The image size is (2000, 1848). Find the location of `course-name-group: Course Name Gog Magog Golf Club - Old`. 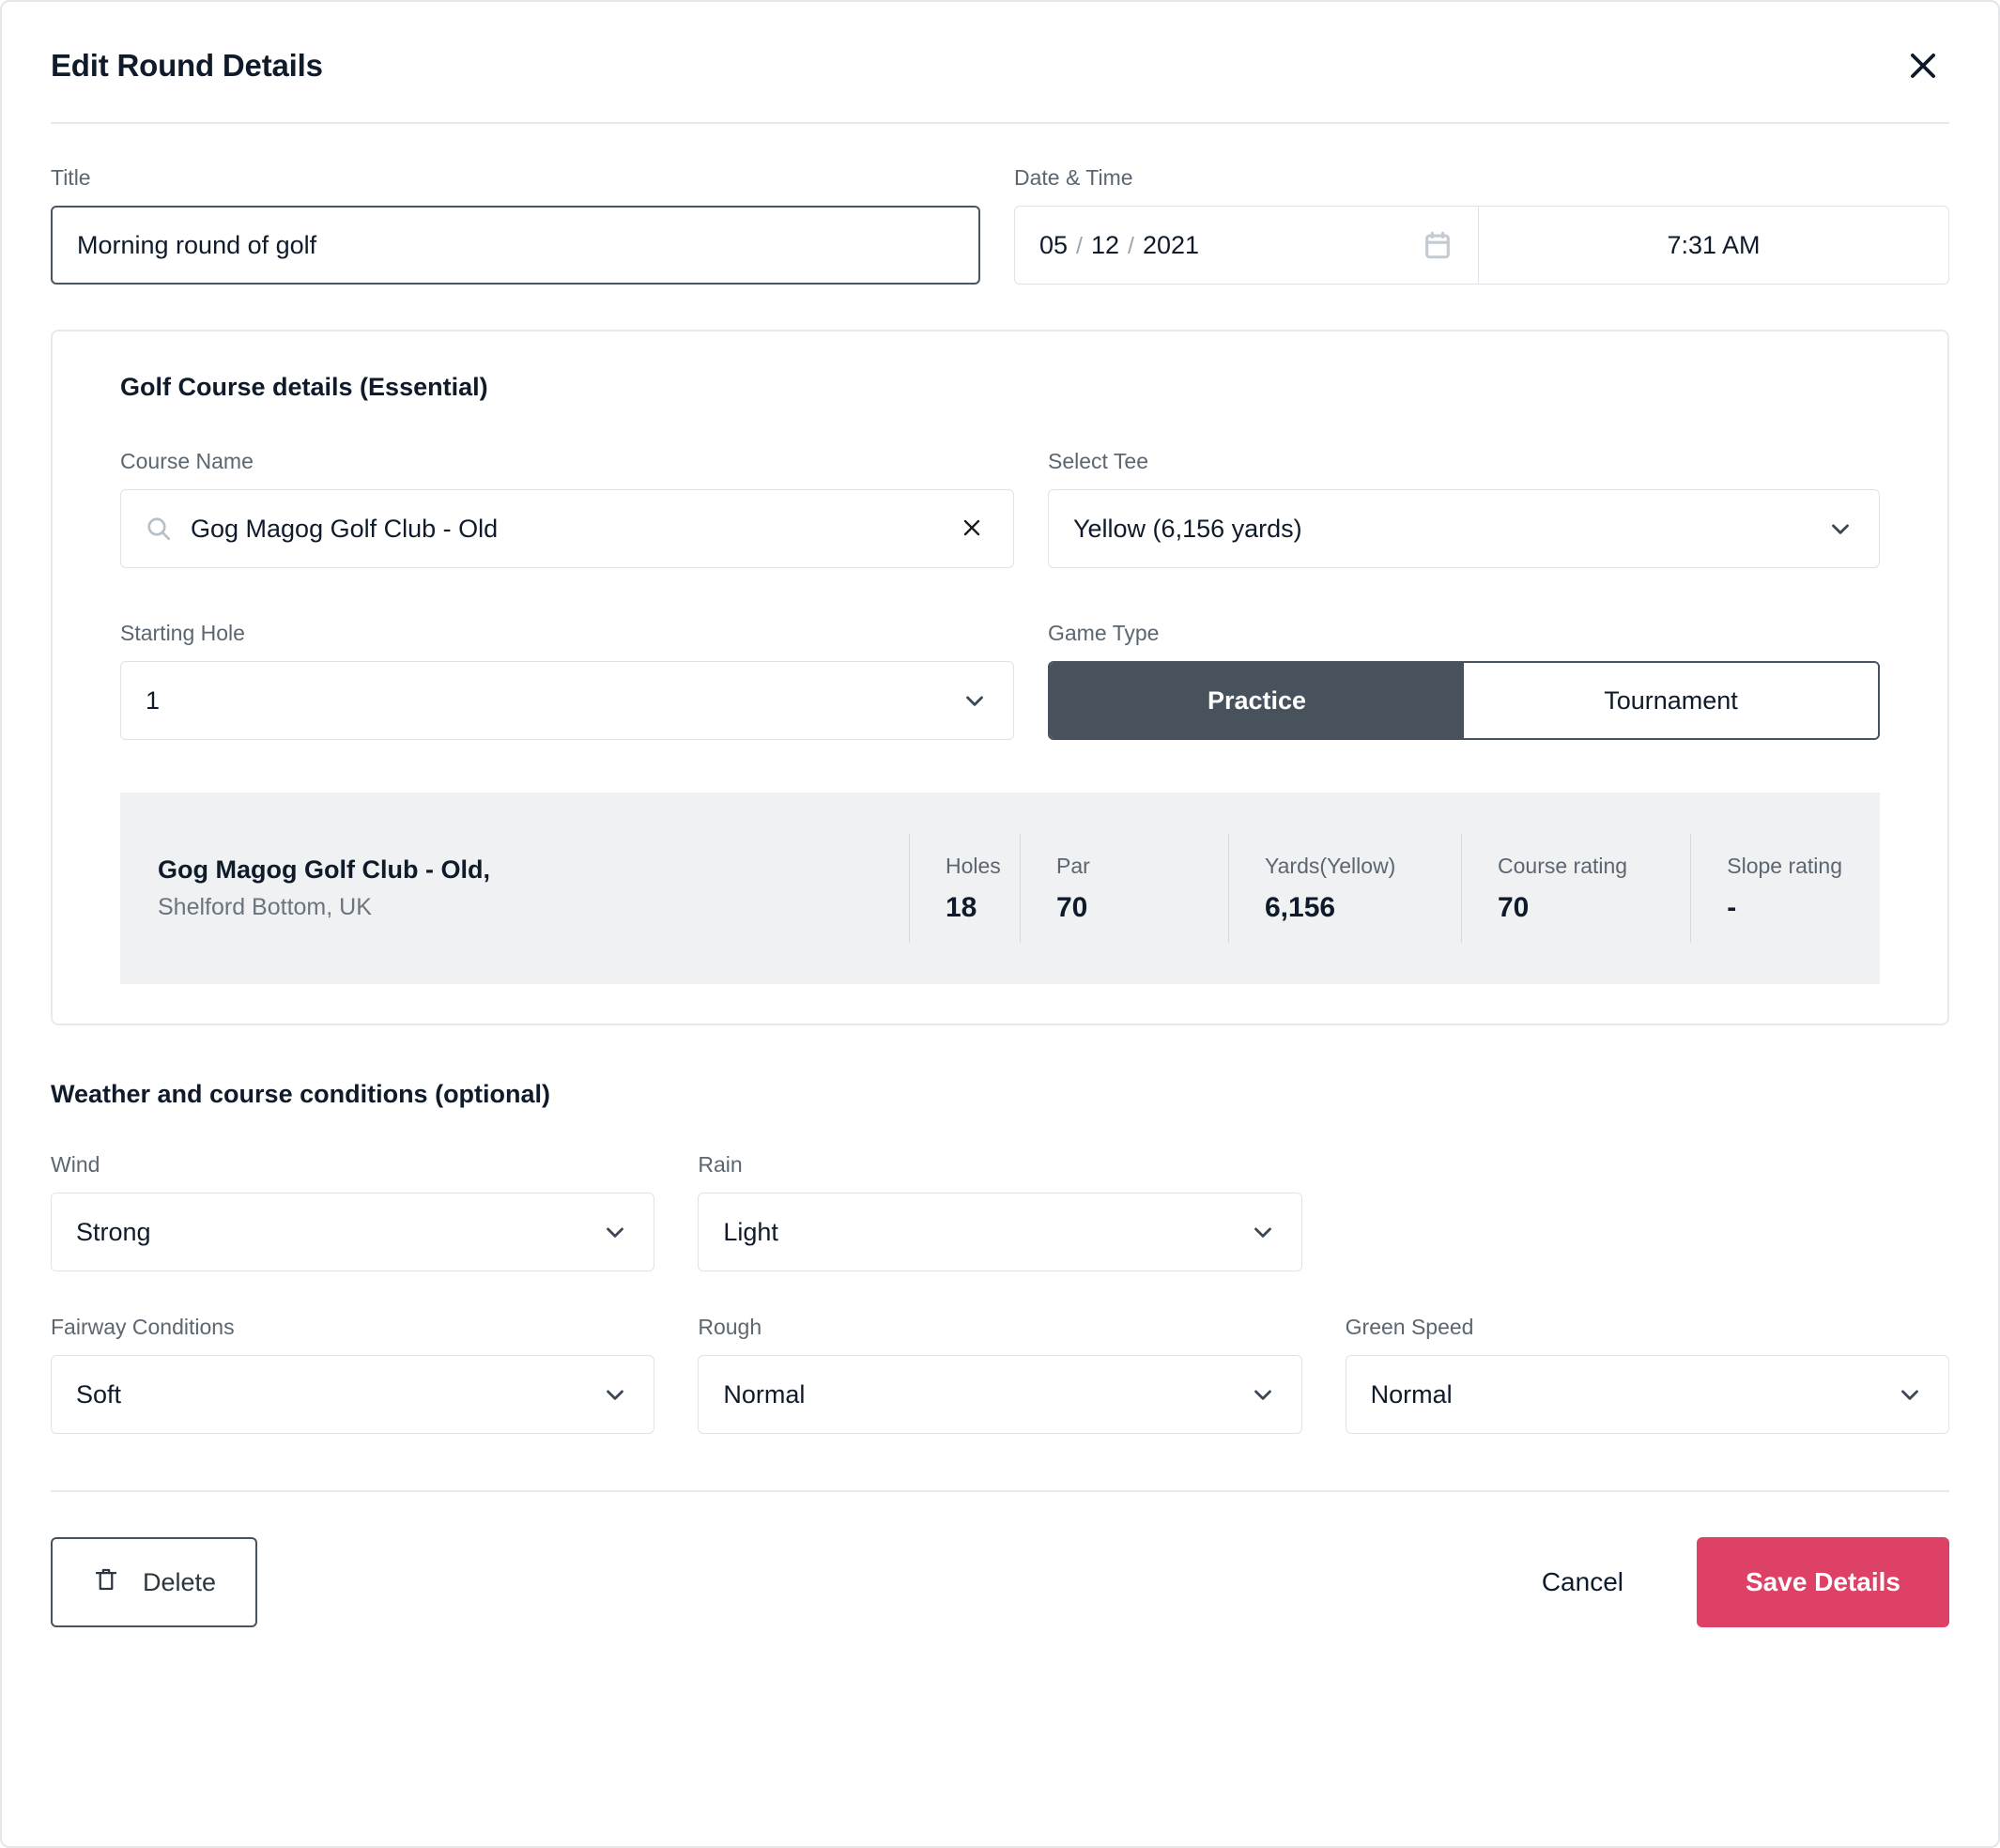

course-name-group: Course Name Gog Magog Golf Club - Old is located at coordinates (567, 508).